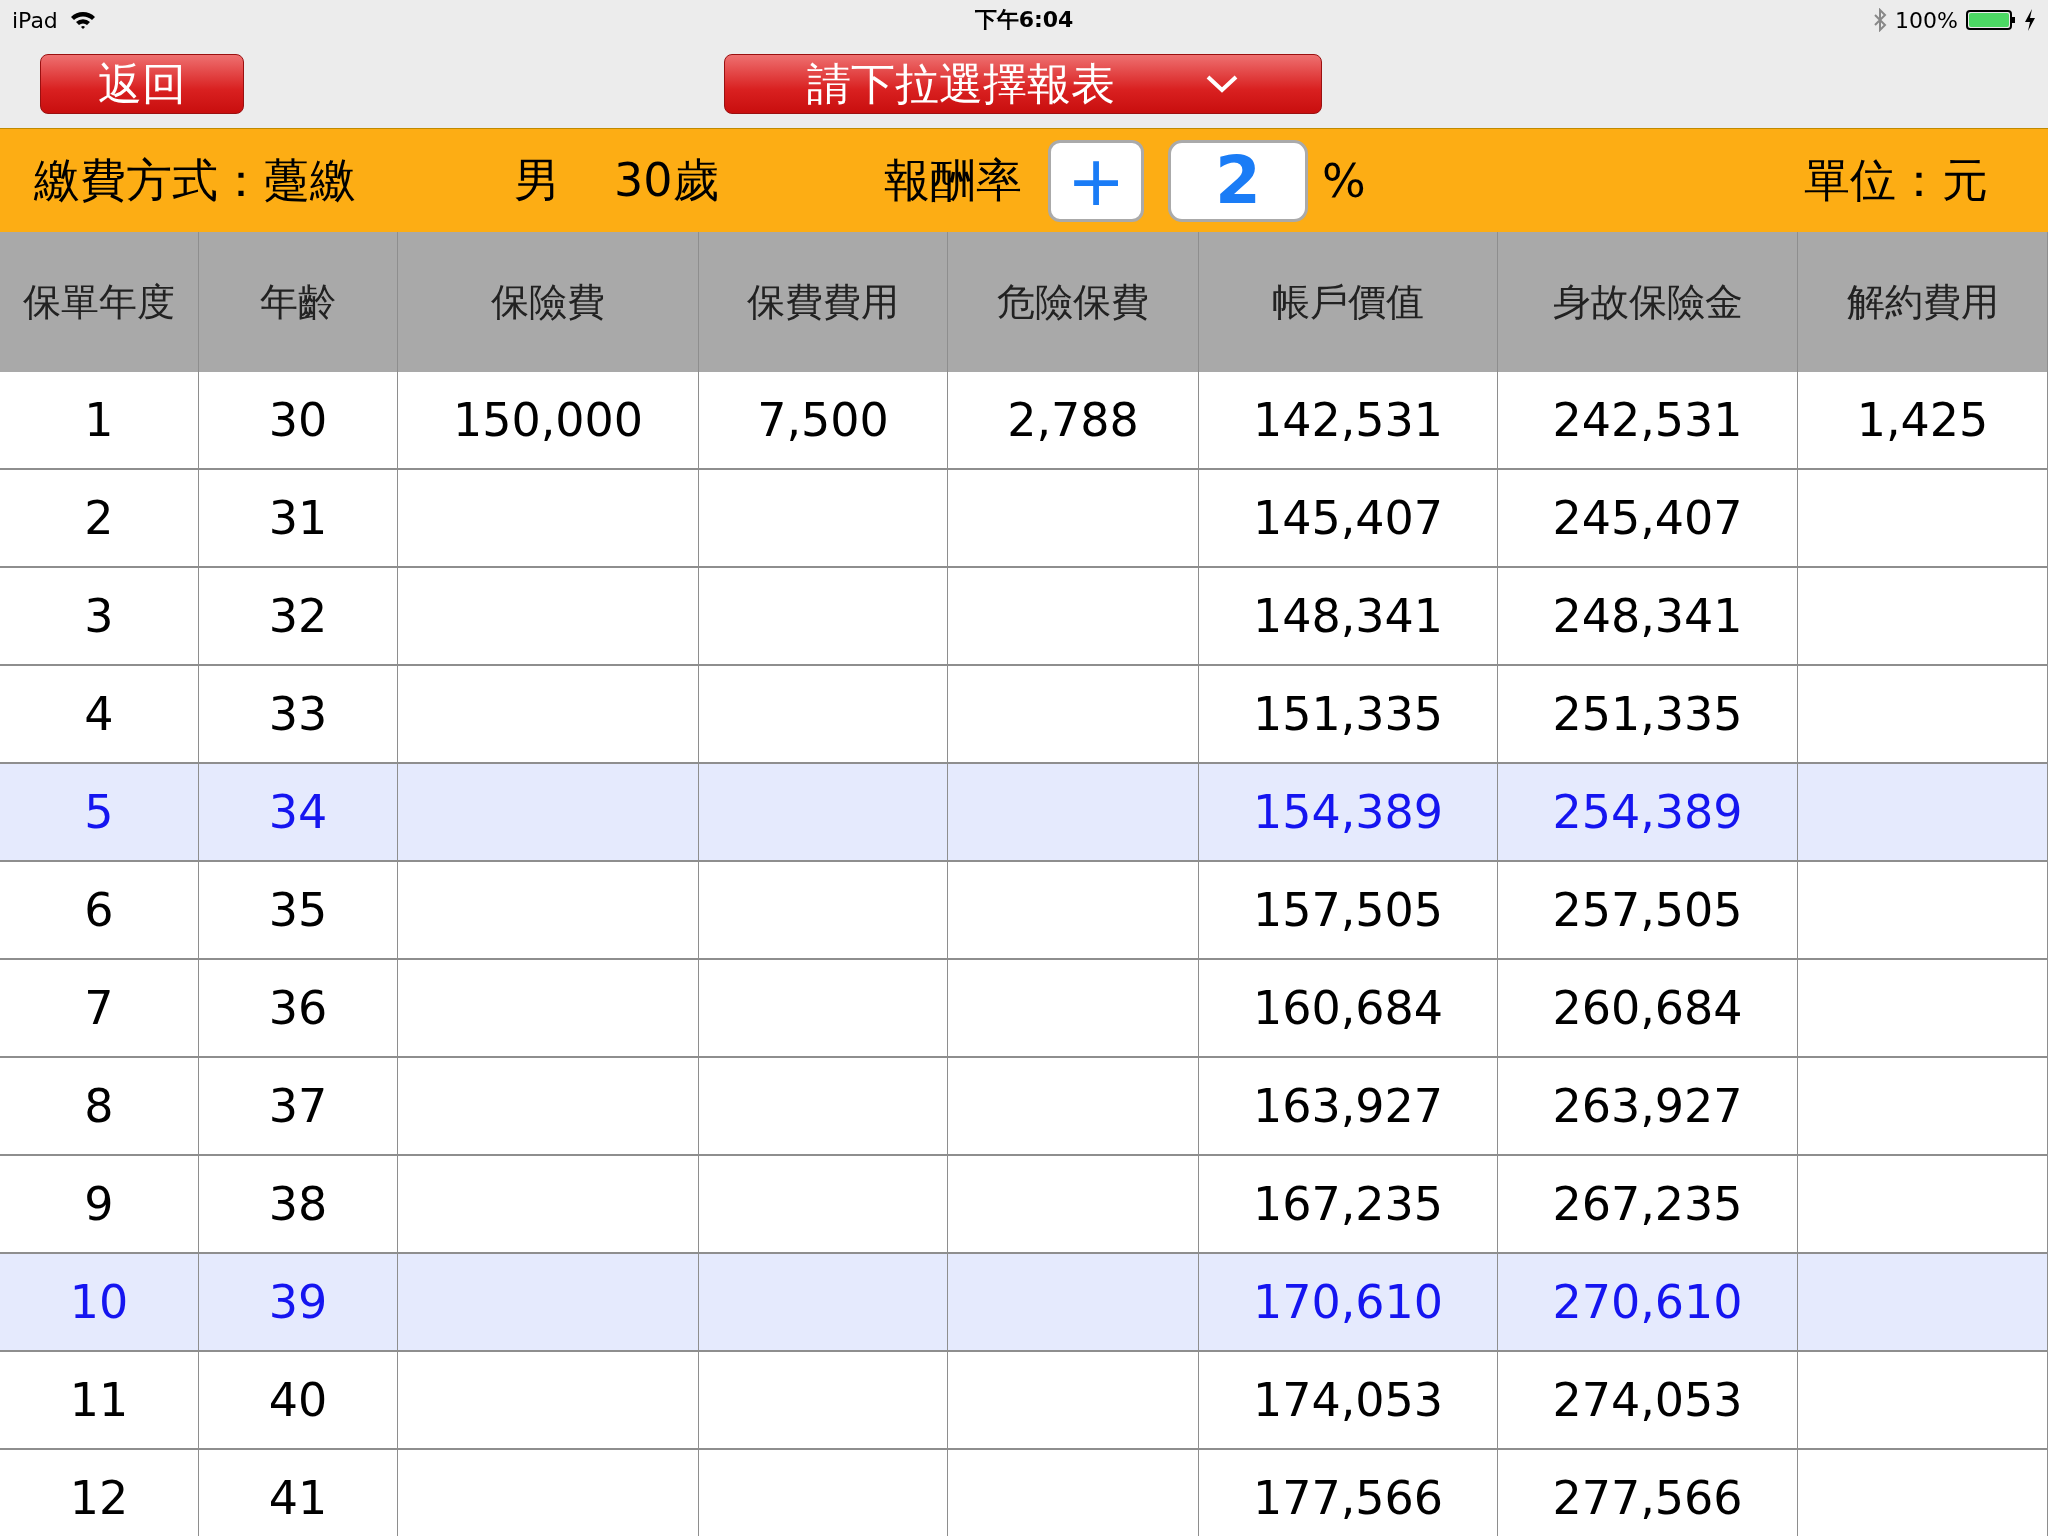  Describe the element at coordinates (99, 1302) in the screenshot. I see `table-cell: 10` at that location.